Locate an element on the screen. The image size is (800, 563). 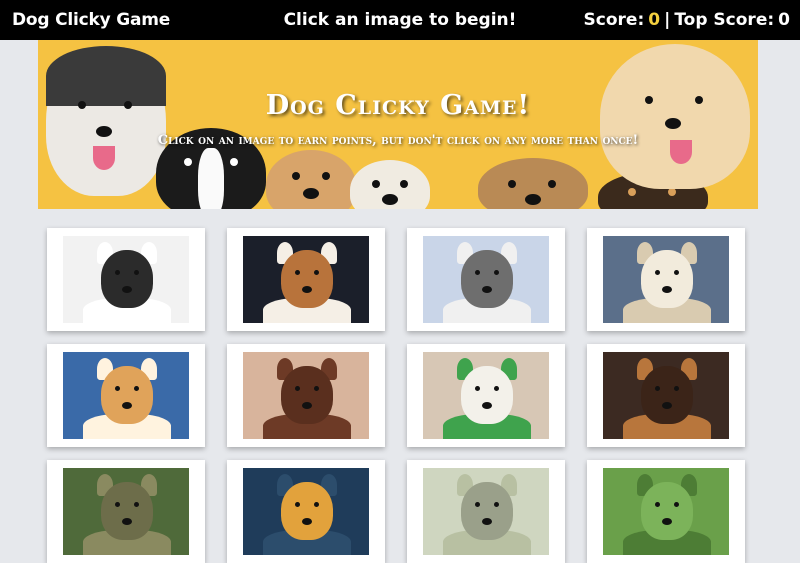
dog-card-white-dog-green-hat is located at coordinates (486, 395).